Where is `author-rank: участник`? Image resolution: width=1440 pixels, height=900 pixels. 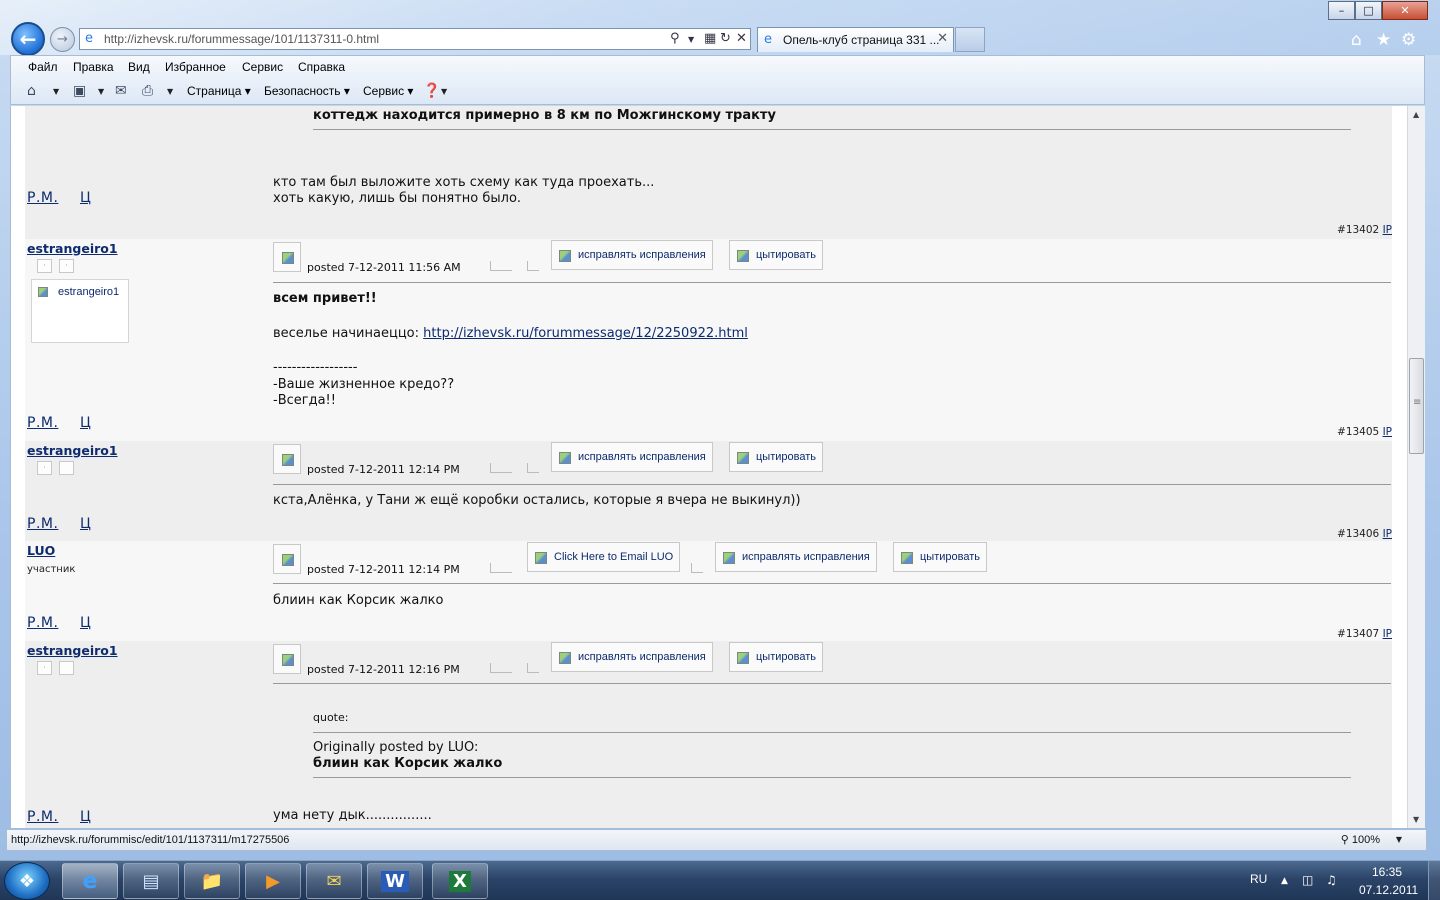
author-rank: участник is located at coordinates (51, 569).